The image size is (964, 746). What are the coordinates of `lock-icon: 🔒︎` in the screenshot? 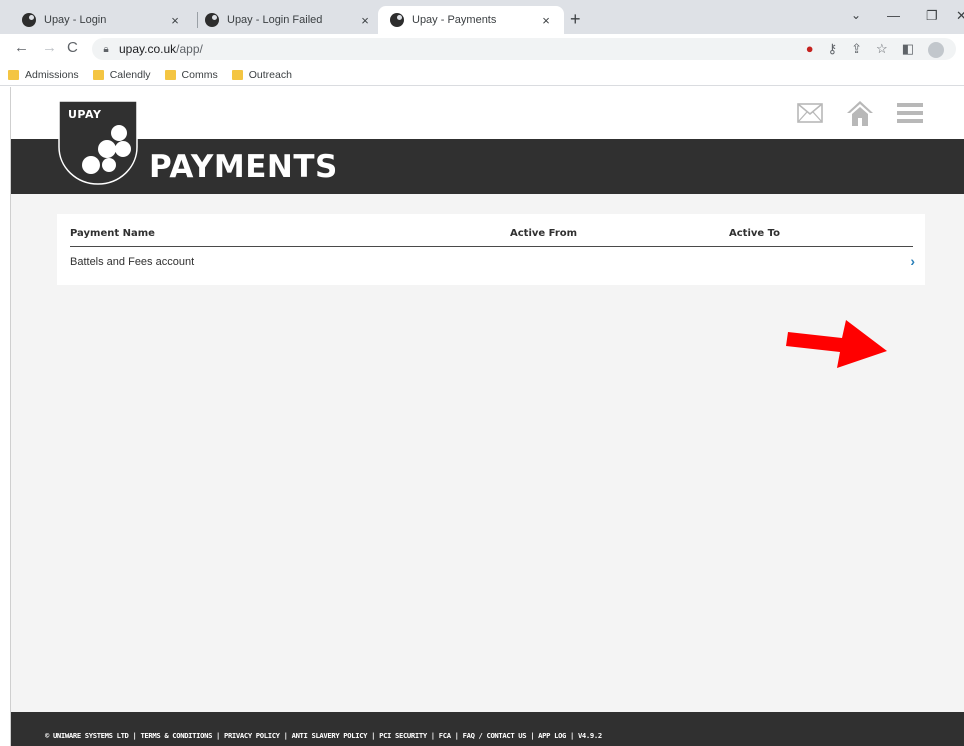 It's located at (106, 49).